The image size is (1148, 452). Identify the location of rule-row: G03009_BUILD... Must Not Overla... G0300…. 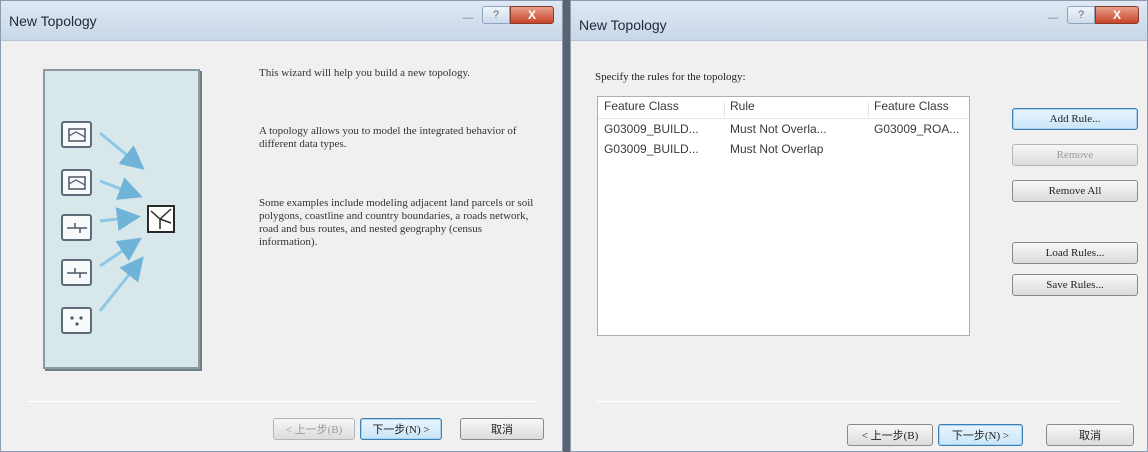
(783, 132).